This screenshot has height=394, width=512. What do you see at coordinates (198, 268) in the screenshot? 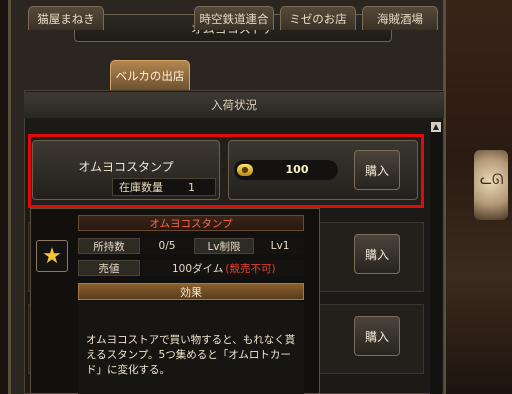
I see `sell-price-value: 100ダイム` at bounding box center [198, 268].